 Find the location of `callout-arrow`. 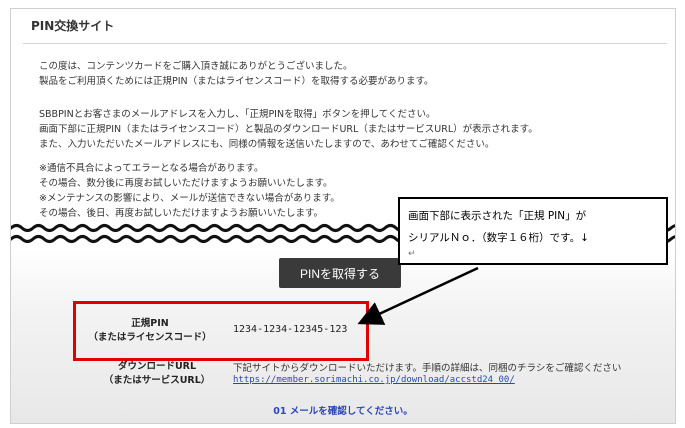

callout-arrow is located at coordinates (418, 295).